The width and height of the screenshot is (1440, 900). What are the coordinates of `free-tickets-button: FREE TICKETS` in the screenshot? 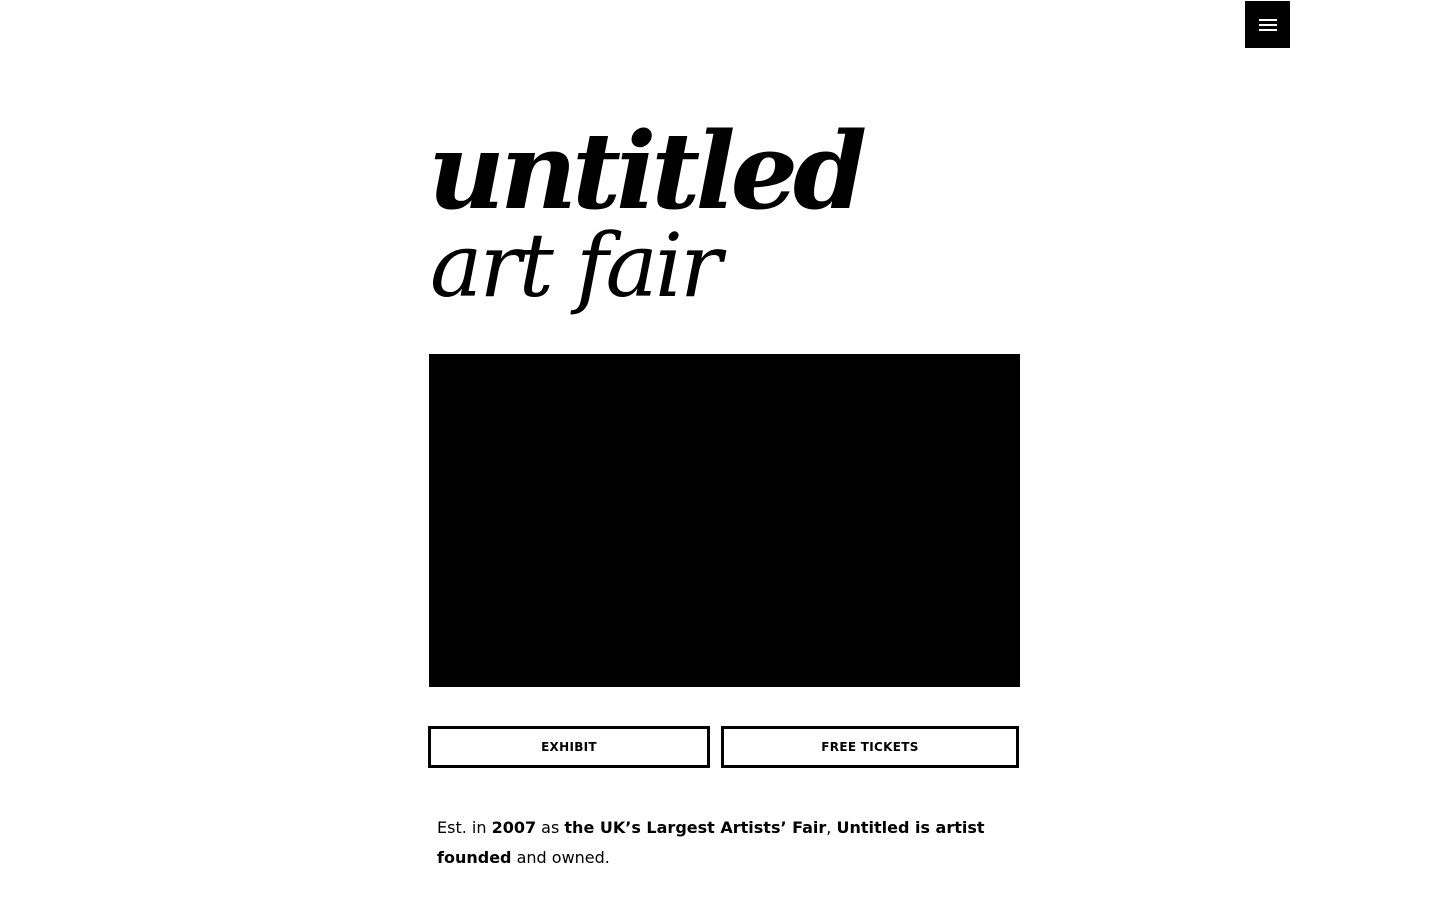 It's located at (870, 747).